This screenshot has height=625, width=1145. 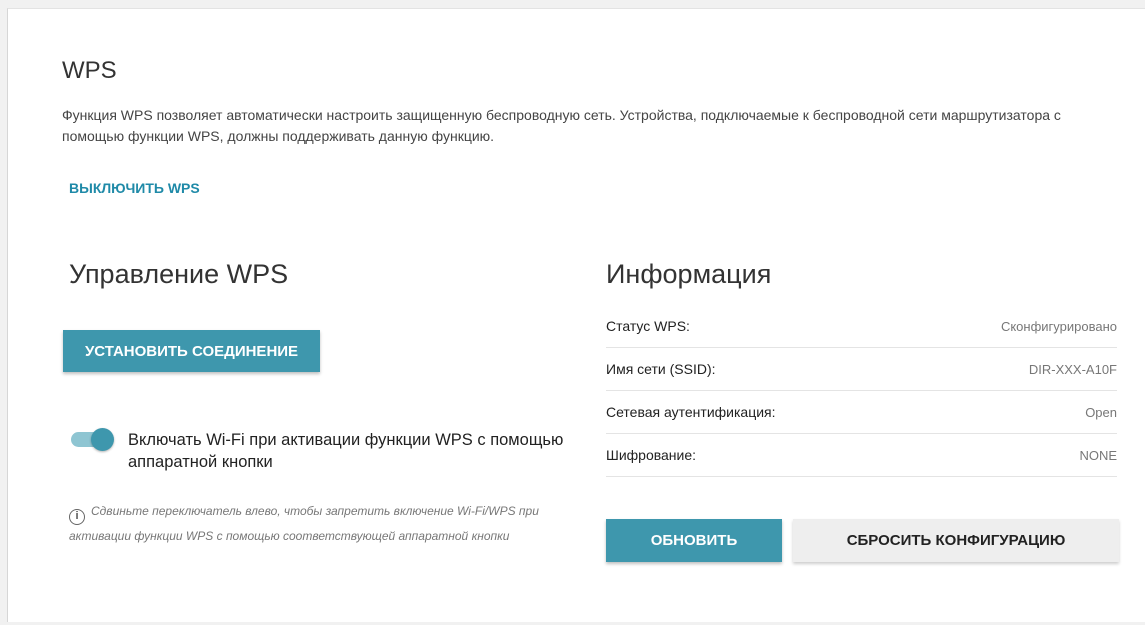 What do you see at coordinates (956, 540) in the screenshot?
I see `reset-configuration-button: СБРОСИТЬ КОНФИГУРАЦИЮ` at bounding box center [956, 540].